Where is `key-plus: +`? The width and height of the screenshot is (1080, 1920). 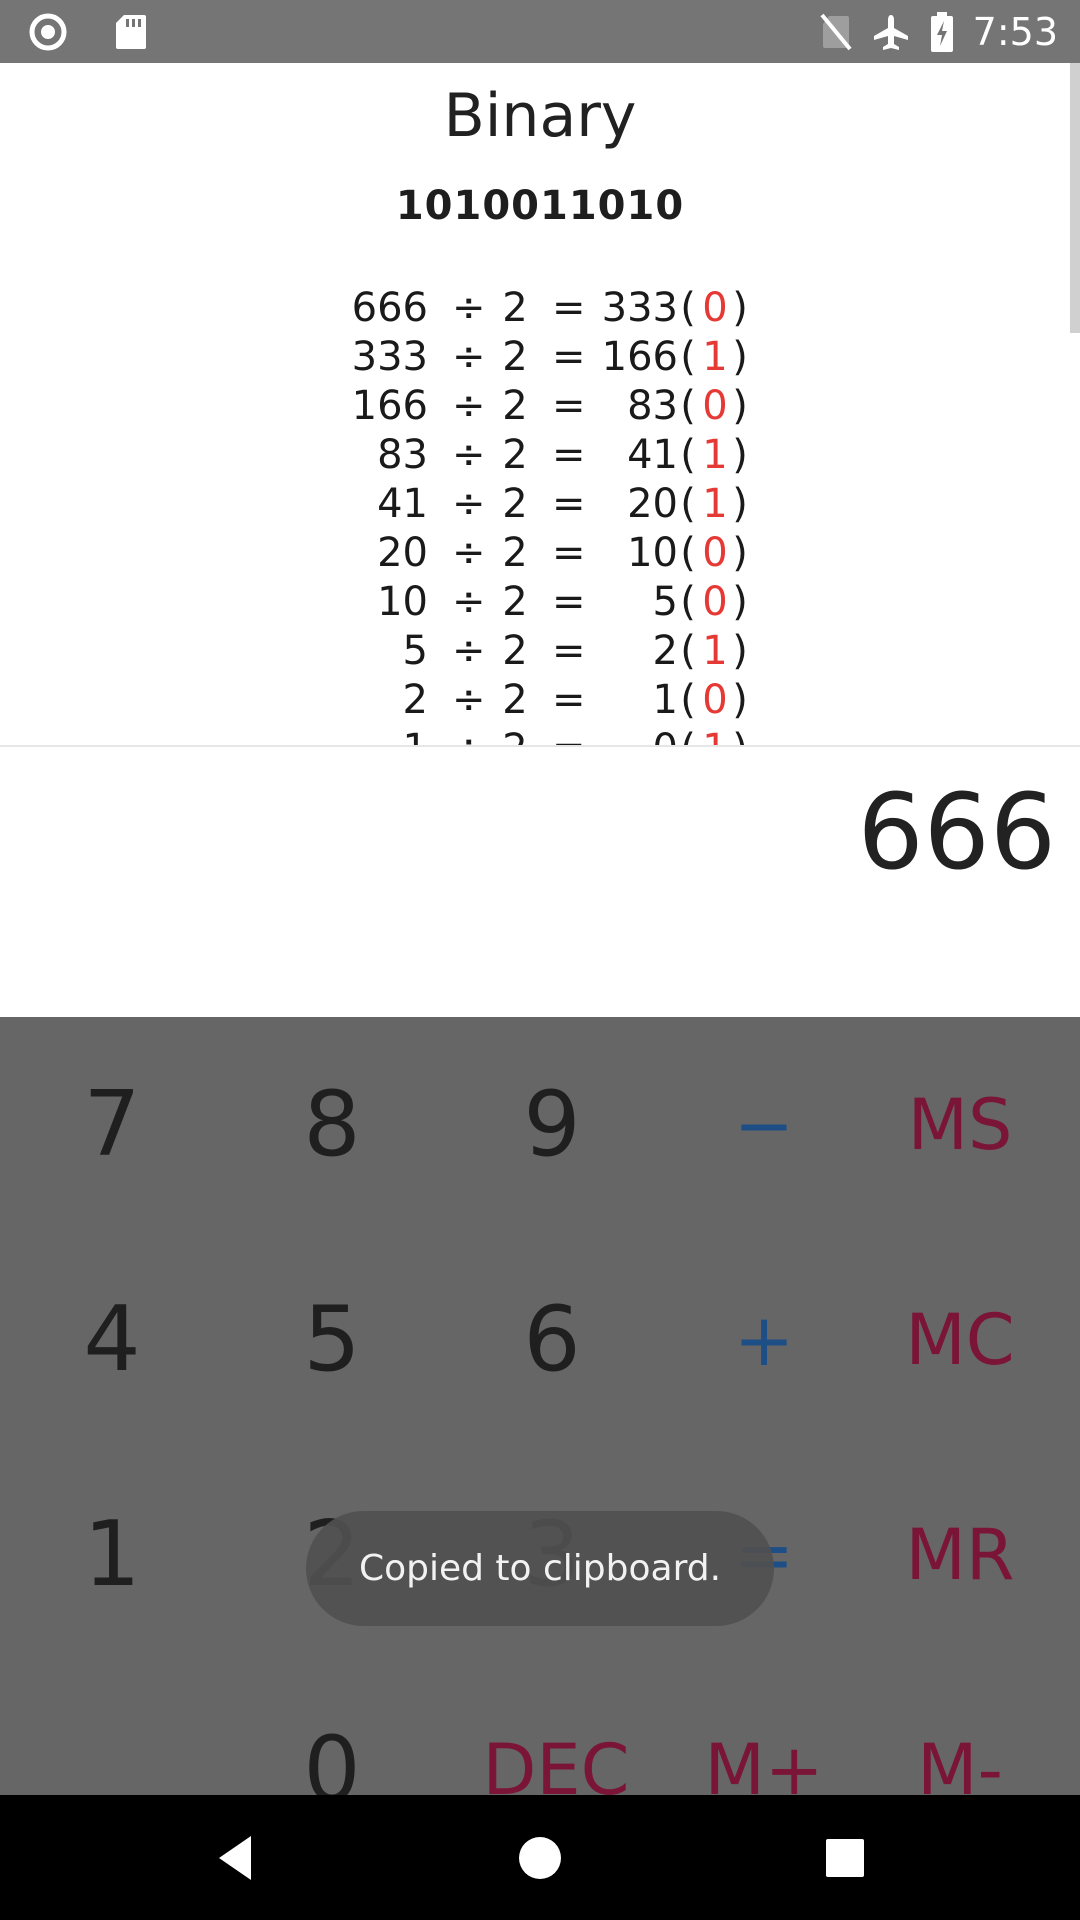
key-plus: + is located at coordinates (764, 1339).